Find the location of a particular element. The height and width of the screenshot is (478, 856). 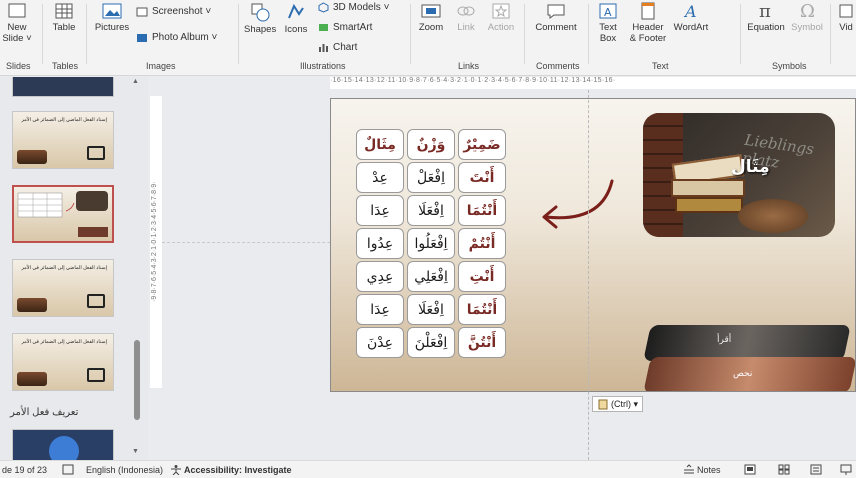

svg-text: π is located at coordinates (765, 11).